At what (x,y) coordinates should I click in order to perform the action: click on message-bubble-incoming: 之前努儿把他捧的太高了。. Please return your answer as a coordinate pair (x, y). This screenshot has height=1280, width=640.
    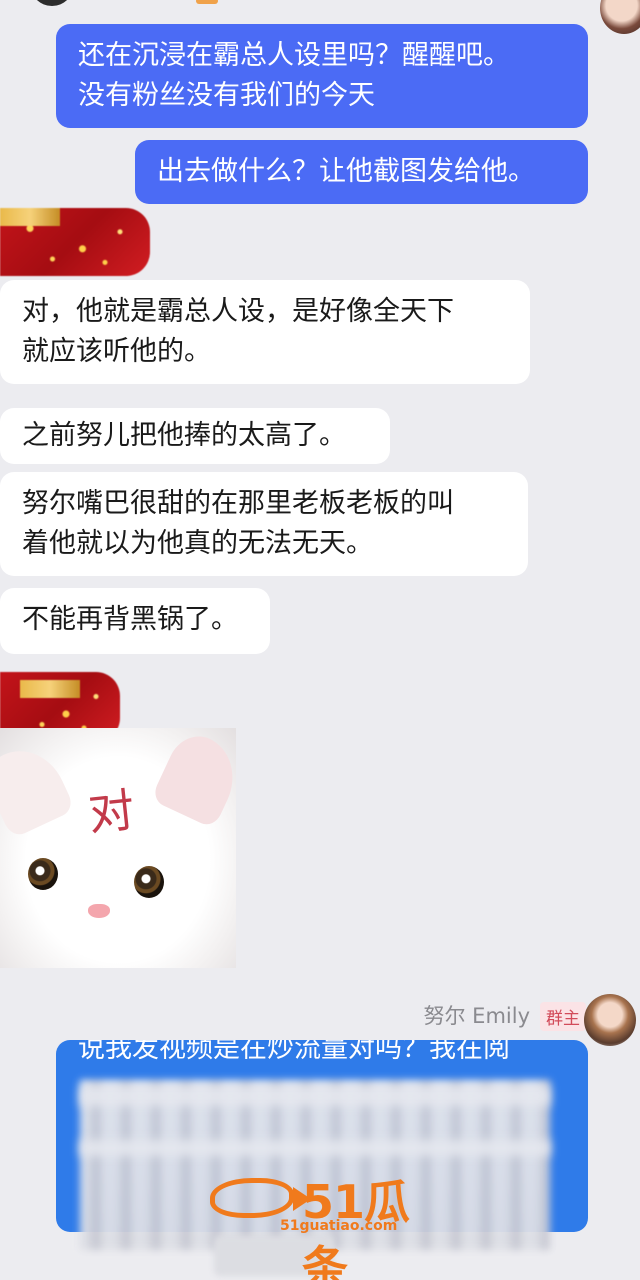
    Looking at the image, I should click on (195, 436).